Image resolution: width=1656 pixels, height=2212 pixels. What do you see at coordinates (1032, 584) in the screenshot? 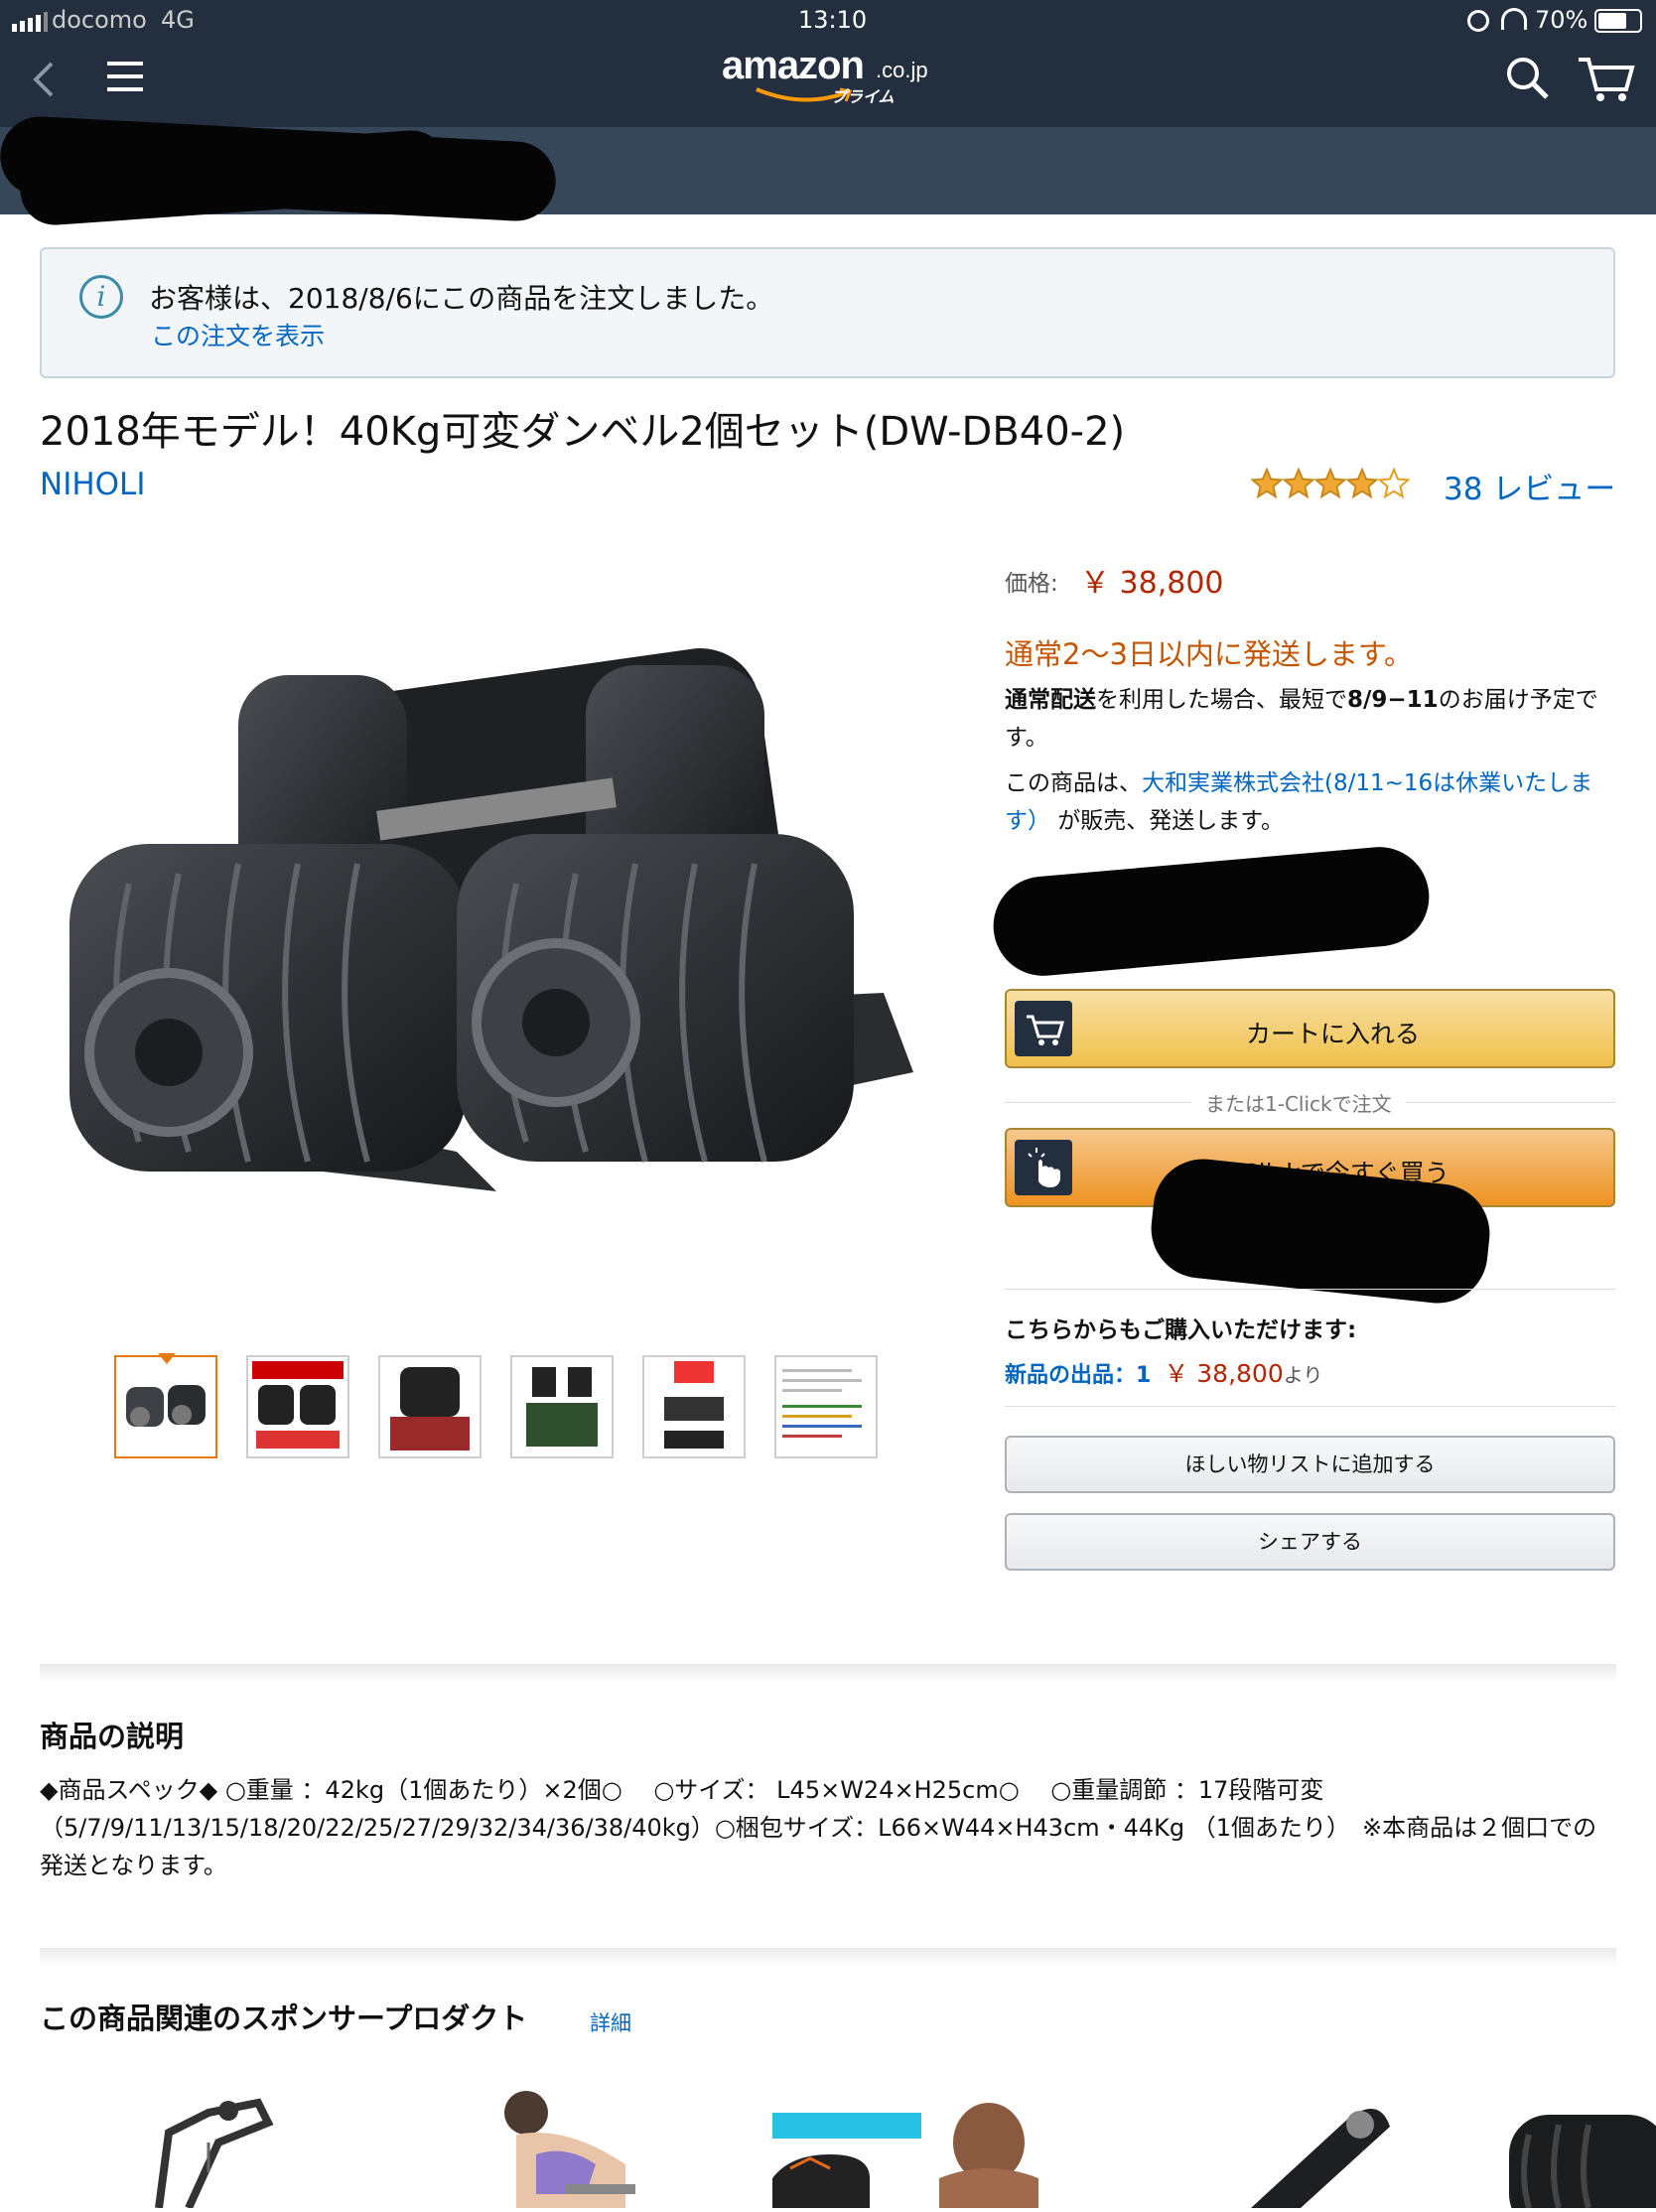
I see `price-label: 価格:` at bounding box center [1032, 584].